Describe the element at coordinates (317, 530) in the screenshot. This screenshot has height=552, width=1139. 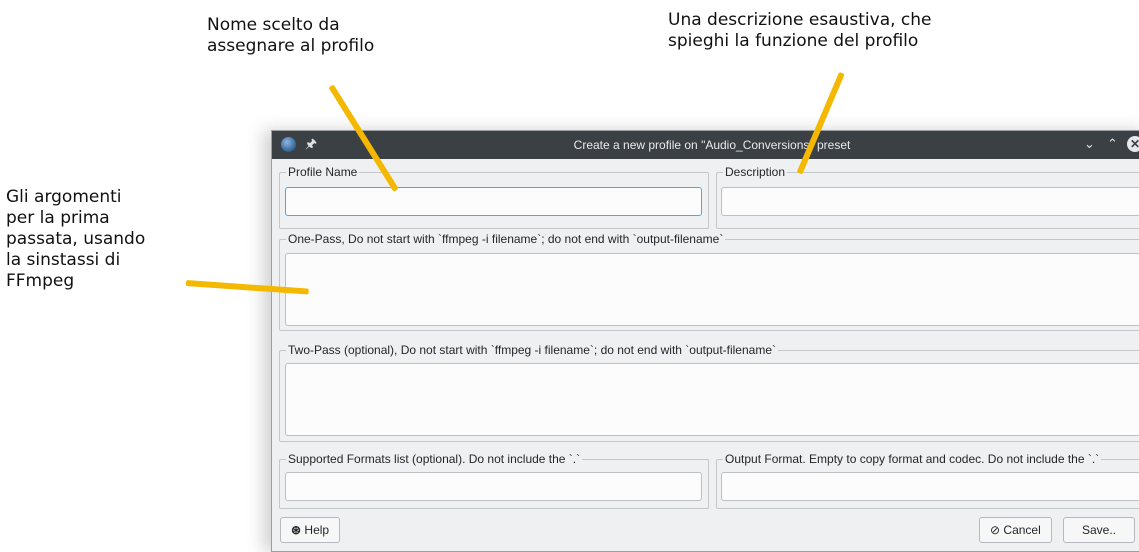
I see `help-button-label: Help` at that location.